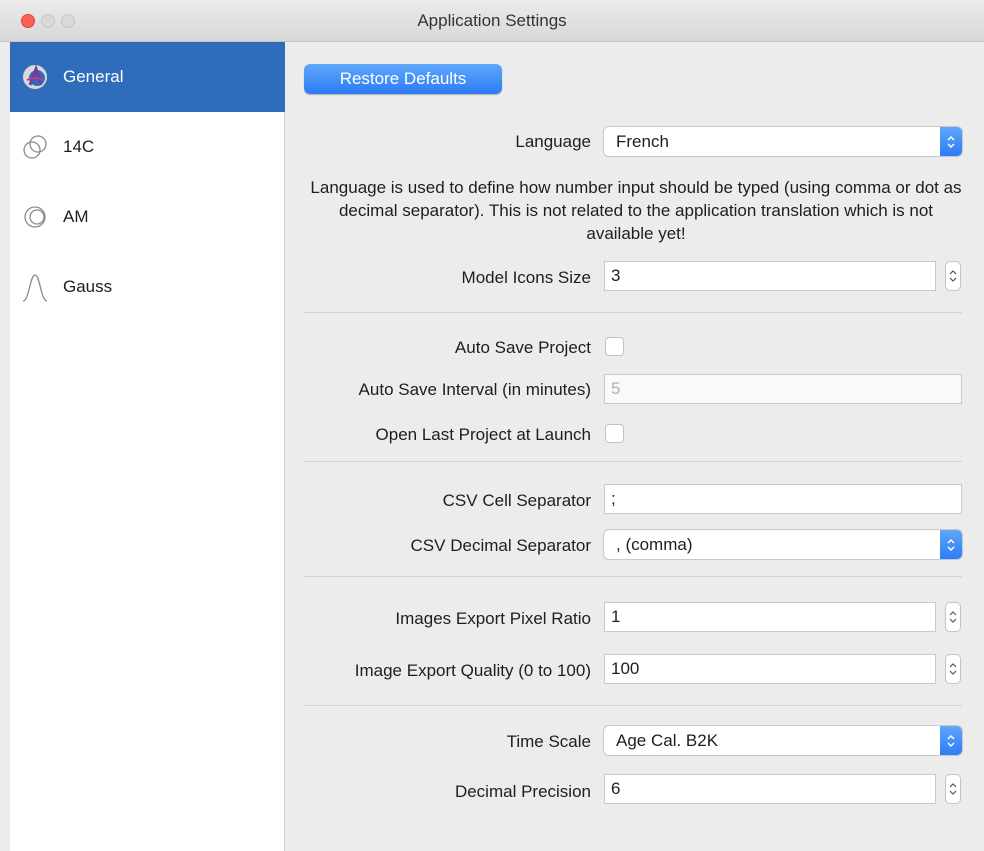 This screenshot has width=984, height=851. What do you see at coordinates (474, 389) in the screenshot?
I see `auto-save-interval-label: Auto Save Interval (in minutes)` at bounding box center [474, 389].